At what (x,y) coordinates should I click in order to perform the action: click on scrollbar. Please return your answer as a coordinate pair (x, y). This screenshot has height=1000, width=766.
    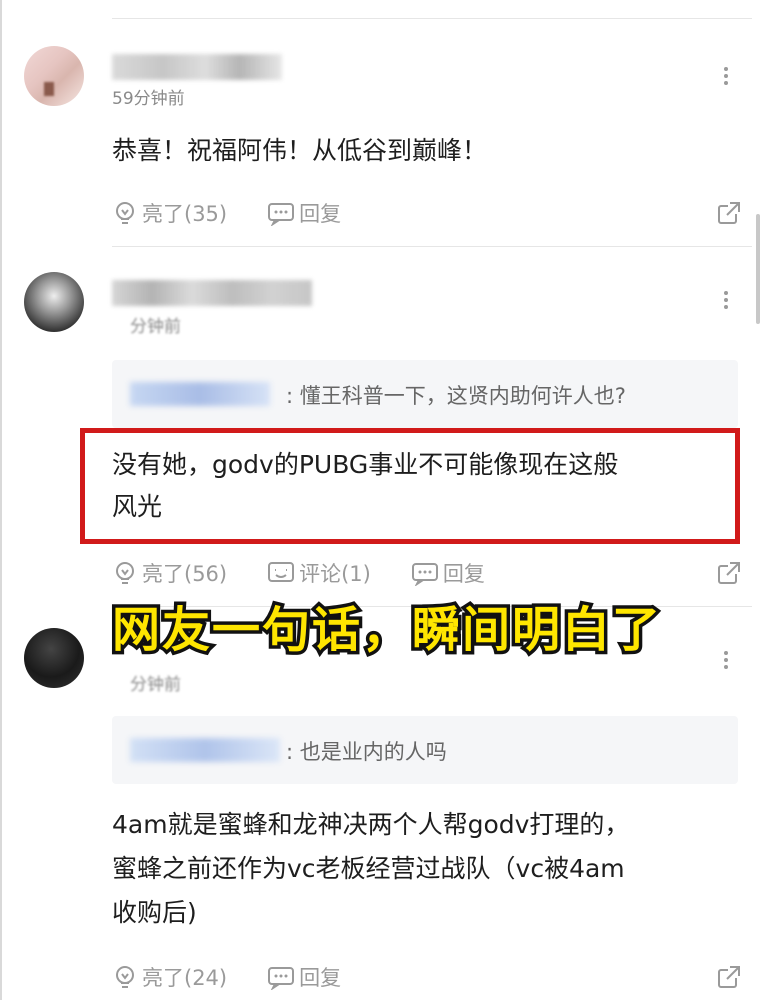
    Looking at the image, I should click on (758, 269).